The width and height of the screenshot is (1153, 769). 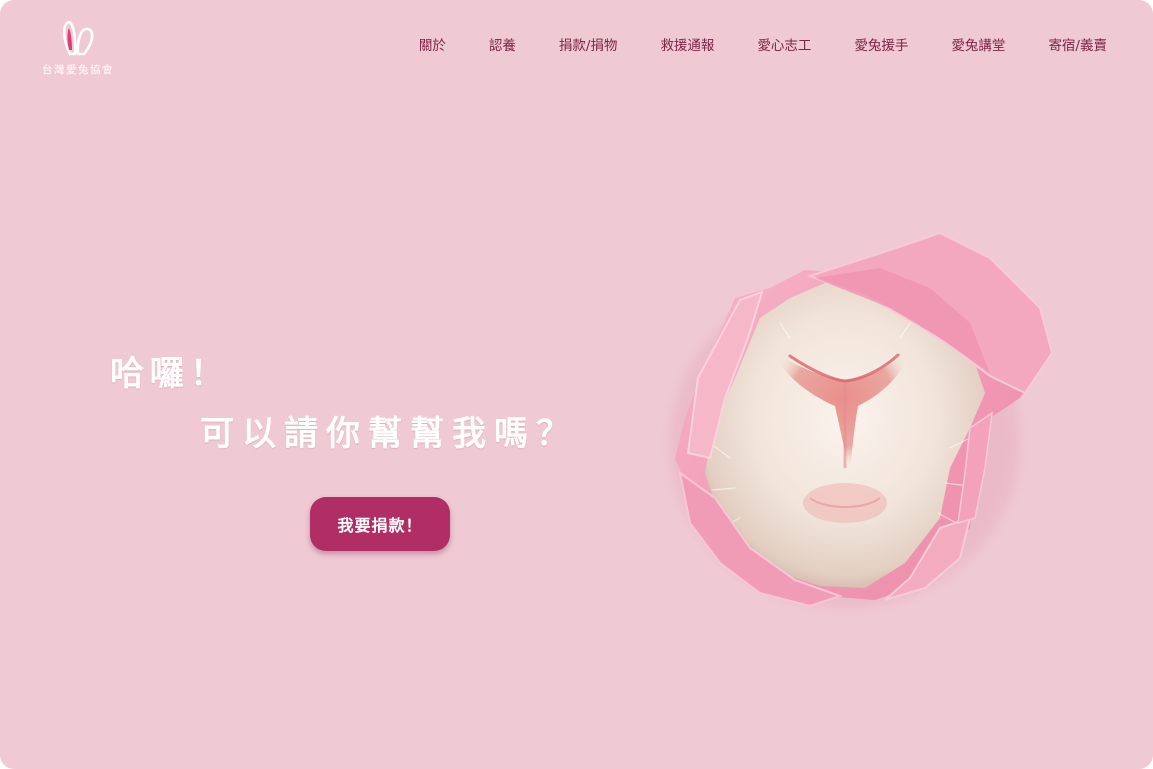 What do you see at coordinates (1077, 46) in the screenshot?
I see `nav-item-boarding-charity-sale: 寄宿/義賣` at bounding box center [1077, 46].